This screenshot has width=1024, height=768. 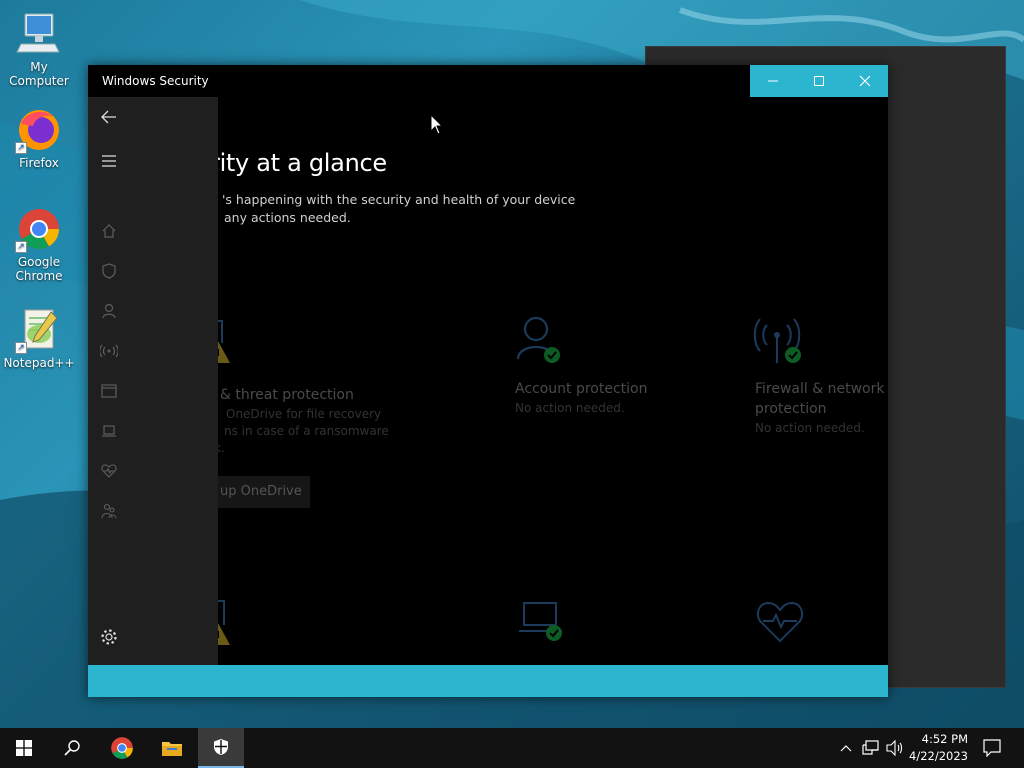 I want to click on app-browser-icon, so click(x=109, y=391).